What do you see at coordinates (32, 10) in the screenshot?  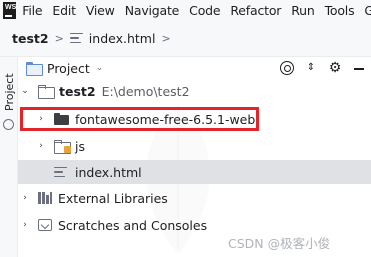 I see `menu-file: File` at bounding box center [32, 10].